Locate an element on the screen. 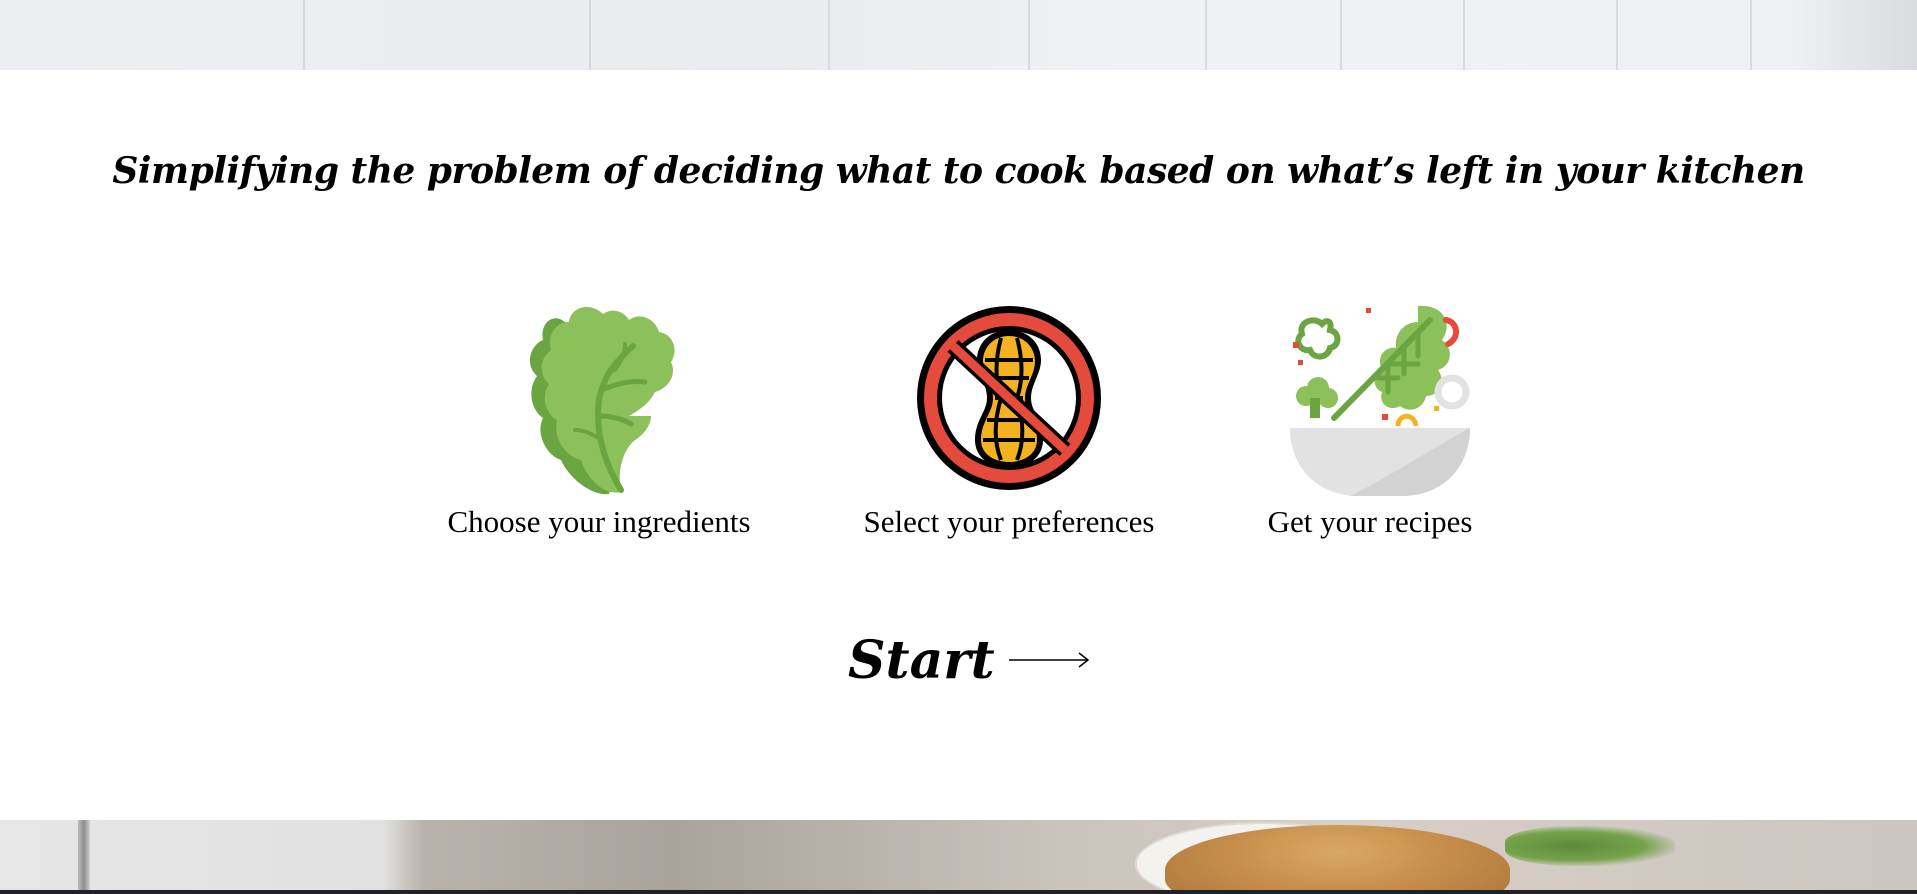 Image resolution: width=1917 pixels, height=894 pixels. feature-select-preferences: Select your preferences is located at coordinates (1009, 420).